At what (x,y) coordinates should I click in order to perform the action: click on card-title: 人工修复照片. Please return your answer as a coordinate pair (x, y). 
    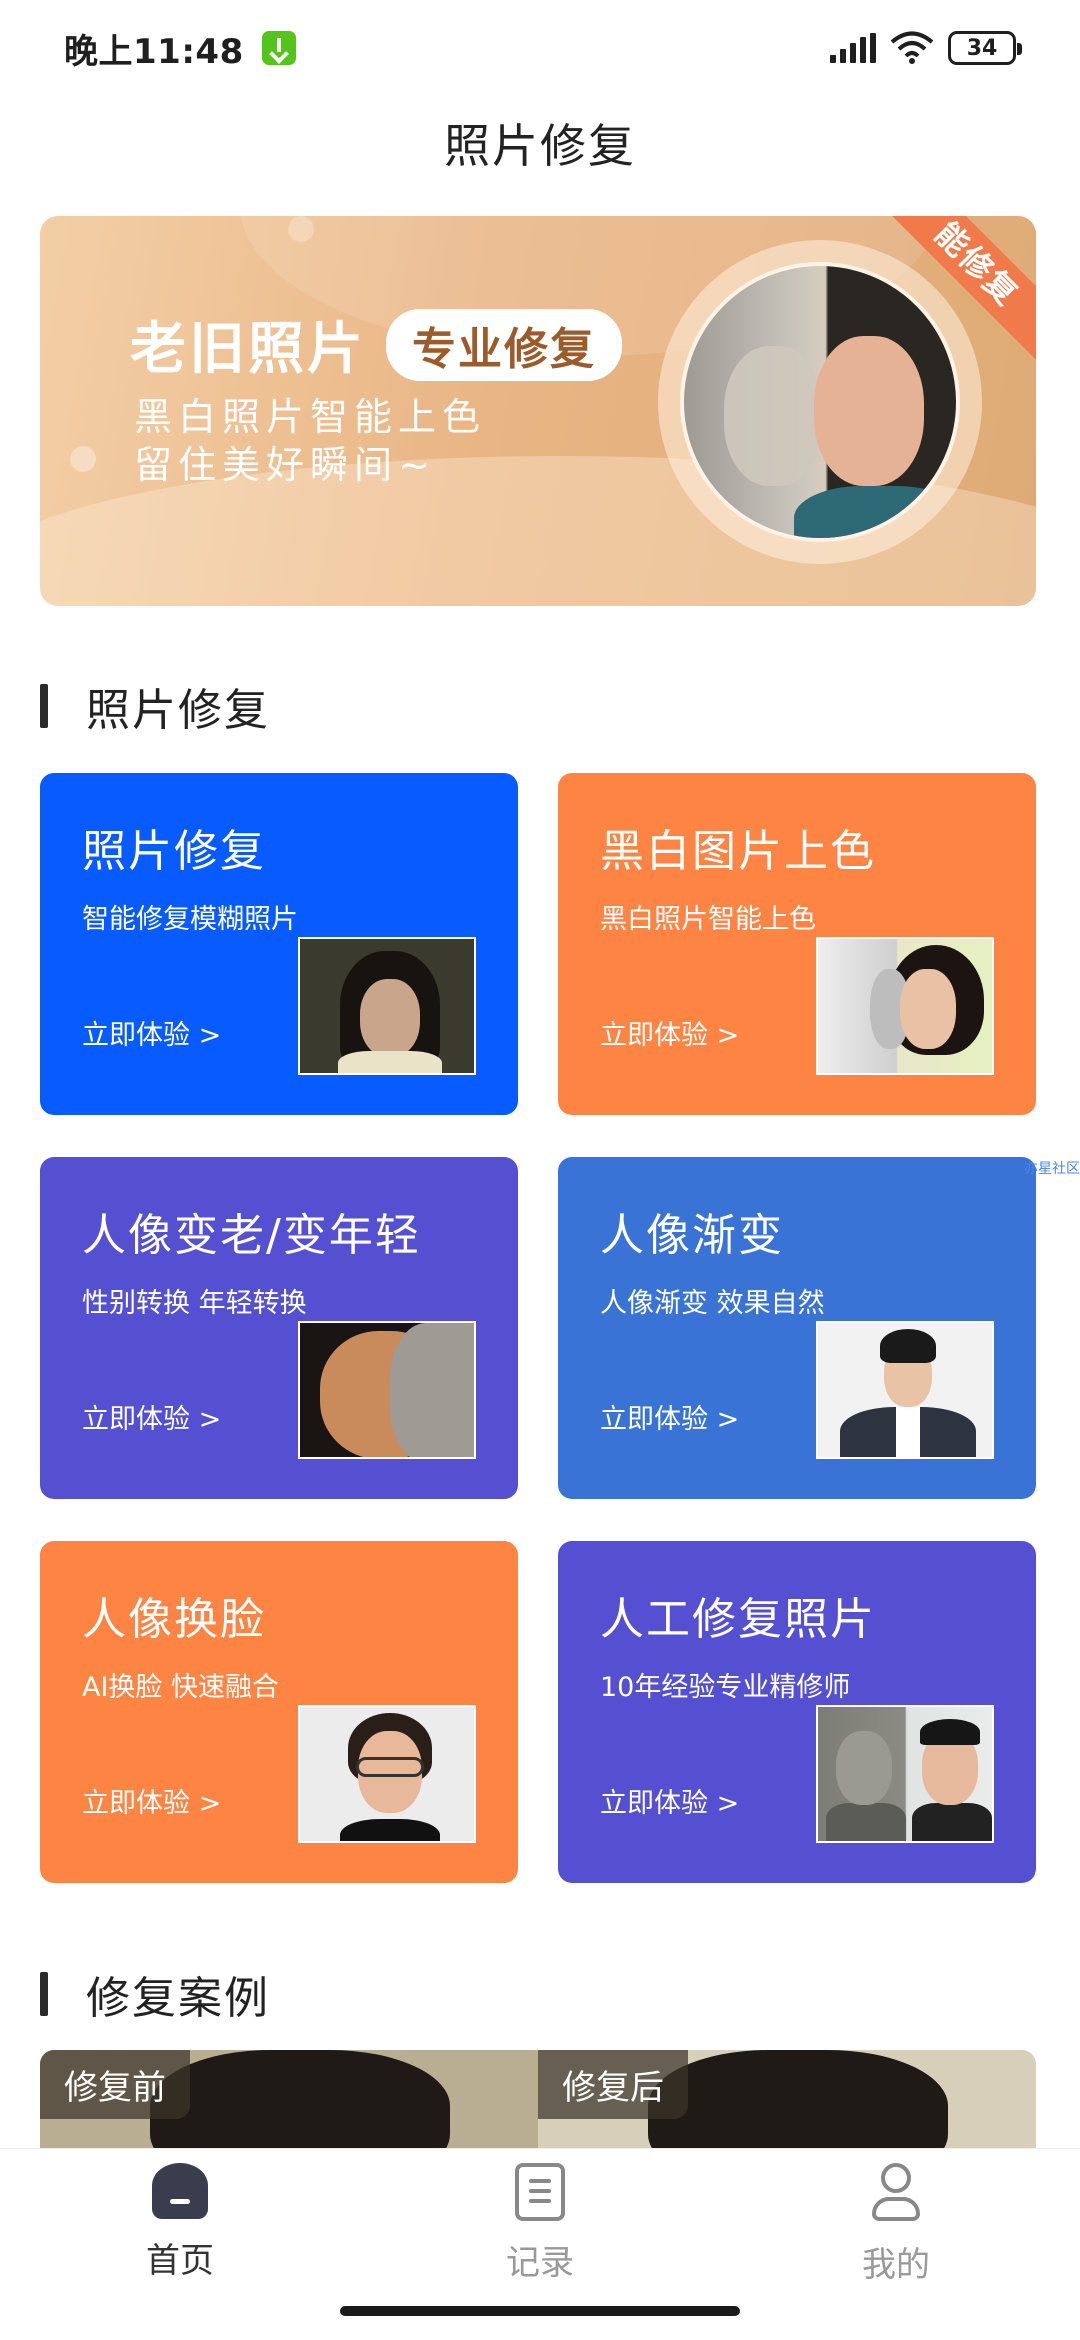
    Looking at the image, I should click on (738, 1619).